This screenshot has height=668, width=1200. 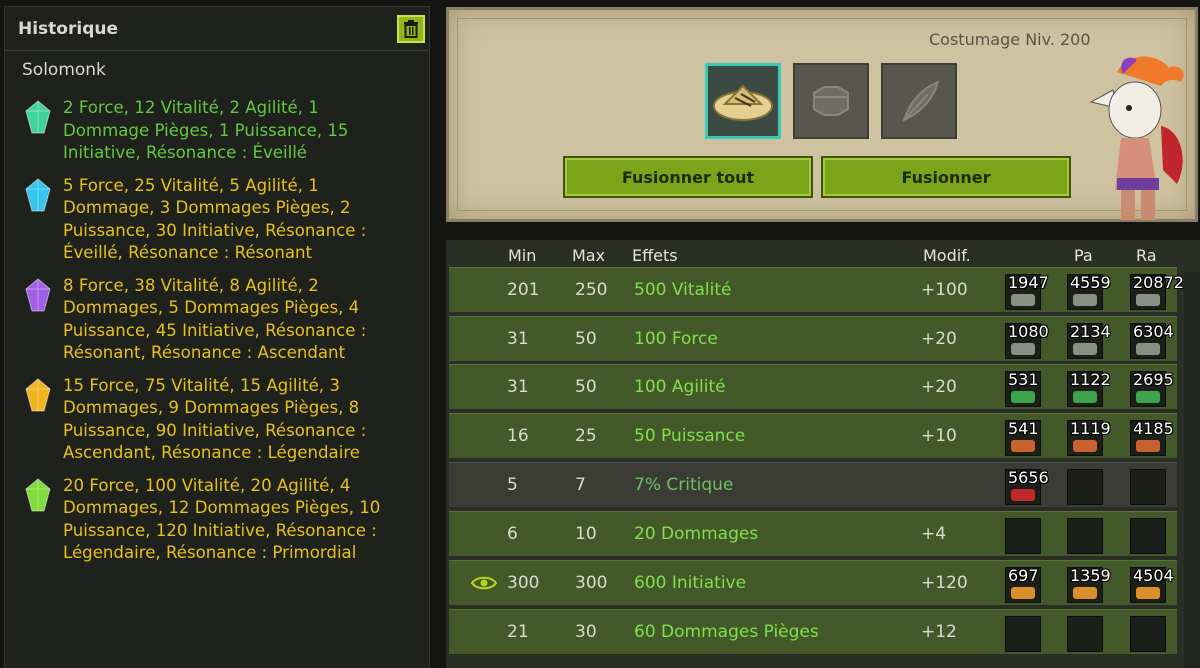 I want to click on rune-ra-slot: 2695, so click(x=1152, y=388).